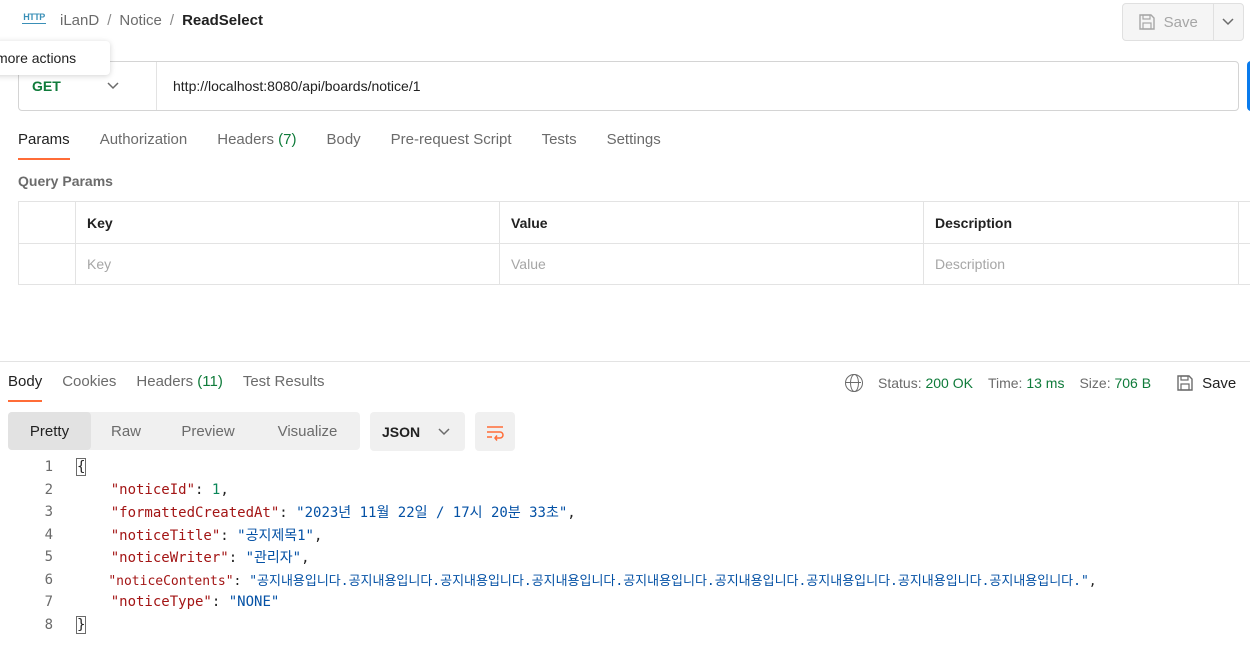 Image resolution: width=1250 pixels, height=663 pixels. I want to click on size-info: Size: 706 B, so click(1115, 383).